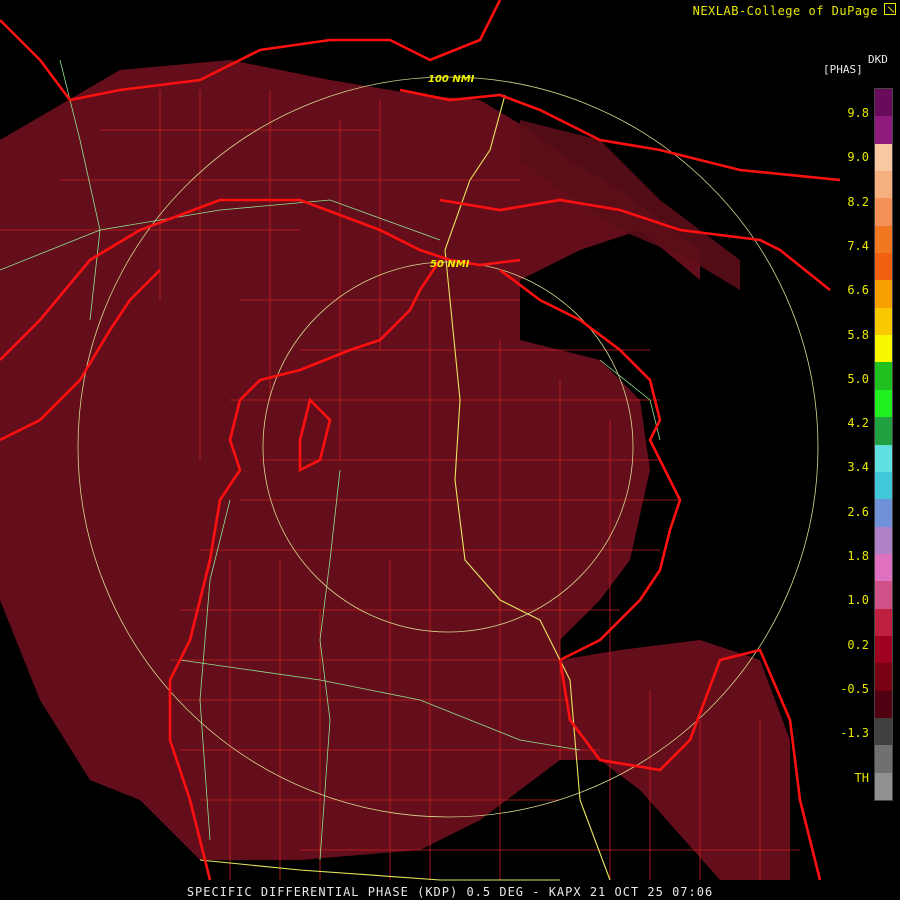 This screenshot has height=900, width=900. What do you see at coordinates (785, 11) in the screenshot?
I see `credit-text: NEXLAB-College of DuPage` at bounding box center [785, 11].